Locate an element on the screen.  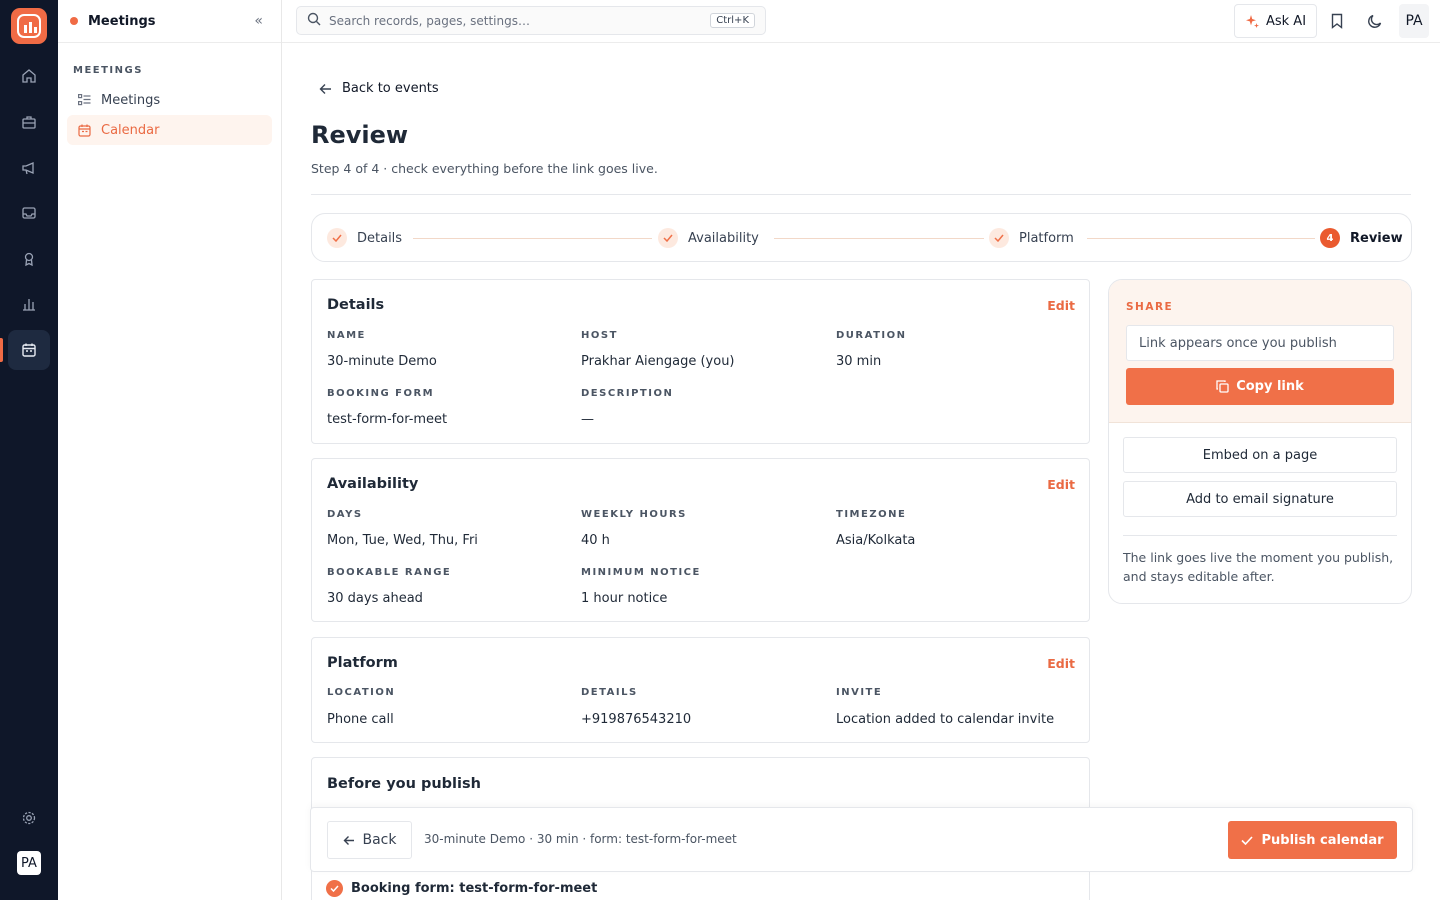
edit-platform-button: Edit is located at coordinates (1061, 663).